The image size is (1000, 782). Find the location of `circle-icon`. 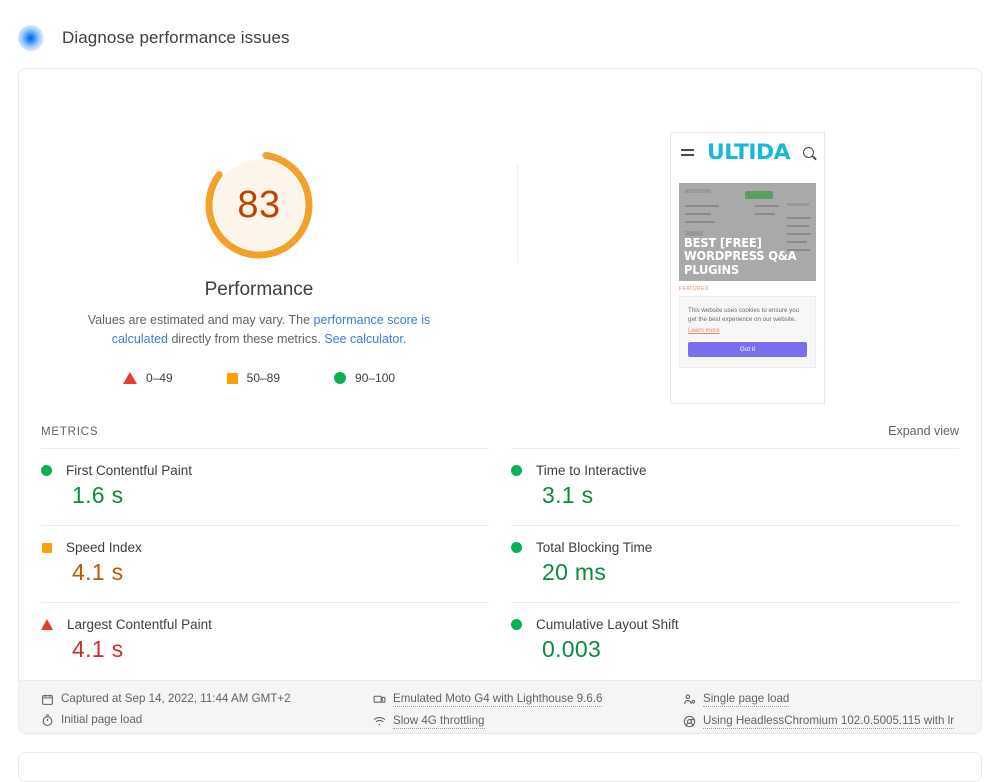

circle-icon is located at coordinates (340, 378).